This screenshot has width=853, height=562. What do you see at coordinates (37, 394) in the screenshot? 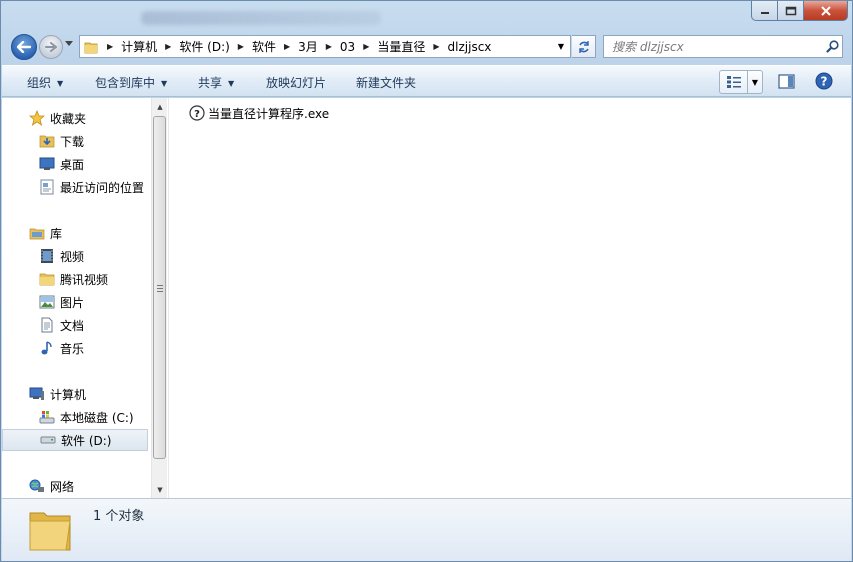
I see `computer-icon` at bounding box center [37, 394].